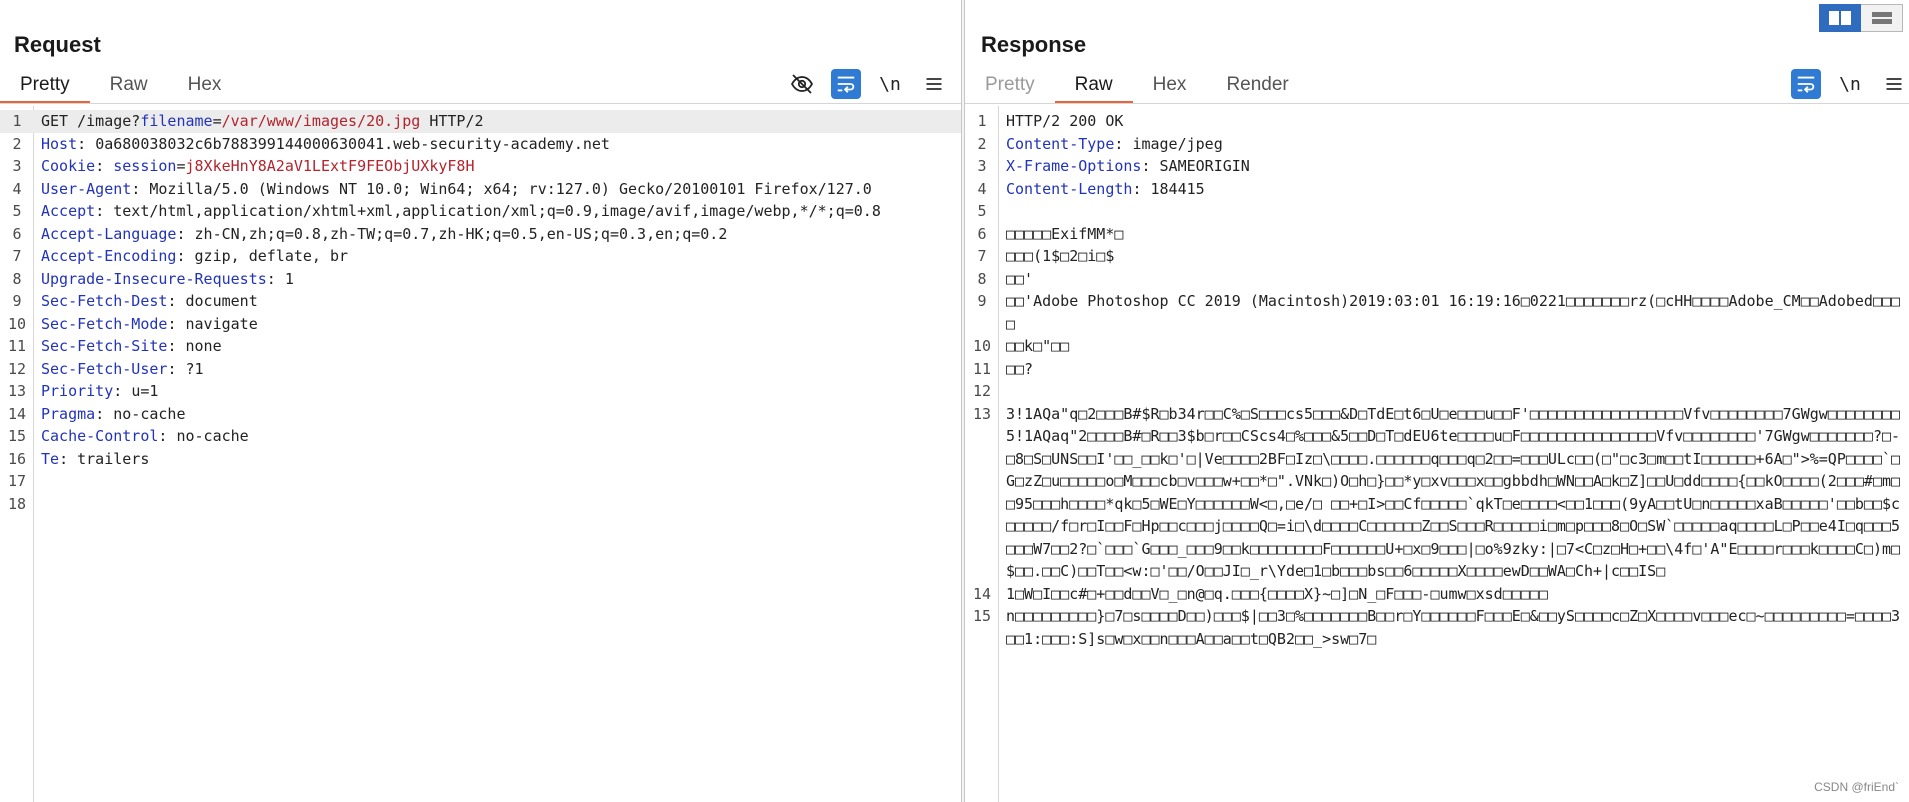  I want to click on response-tab-pretty: Pretty, so click(1010, 86).